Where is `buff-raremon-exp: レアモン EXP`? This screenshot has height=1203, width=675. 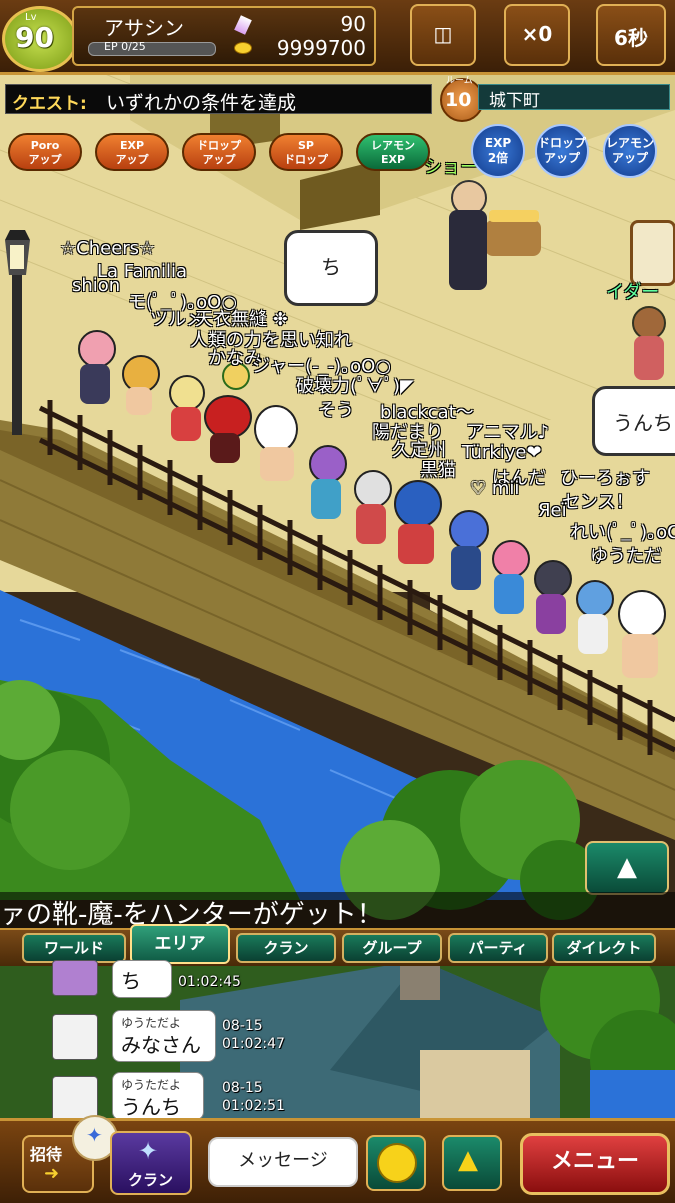
buff-raremon-exp: レアモン EXP is located at coordinates (393, 152).